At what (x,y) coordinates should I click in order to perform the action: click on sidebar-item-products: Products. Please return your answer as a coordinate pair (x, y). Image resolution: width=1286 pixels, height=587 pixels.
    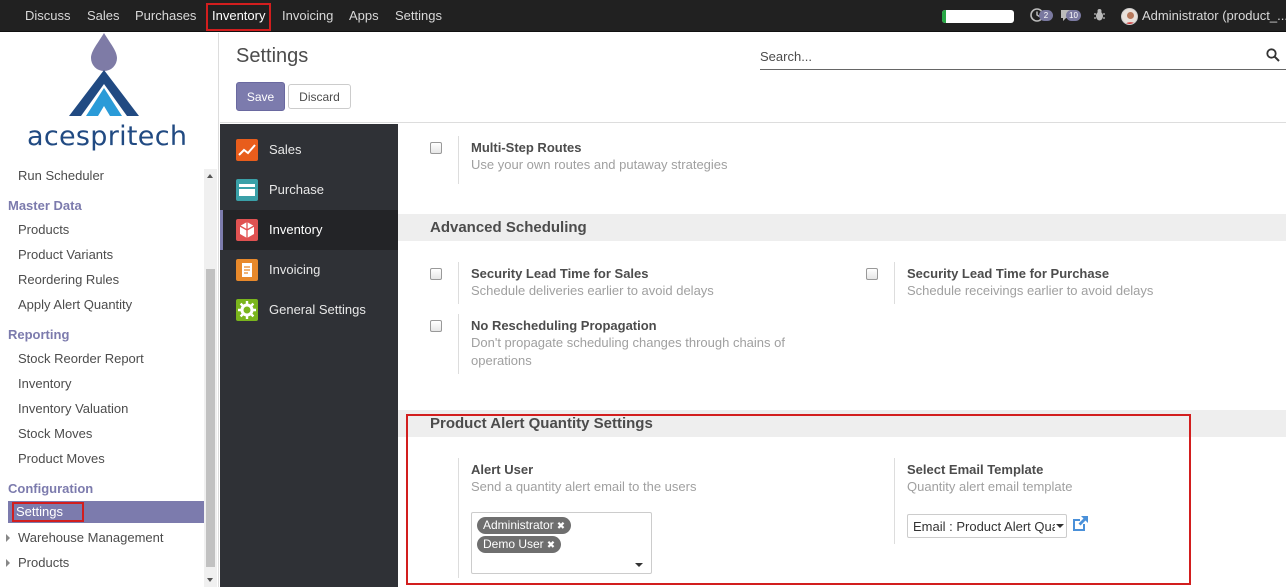
    Looking at the image, I should click on (43, 229).